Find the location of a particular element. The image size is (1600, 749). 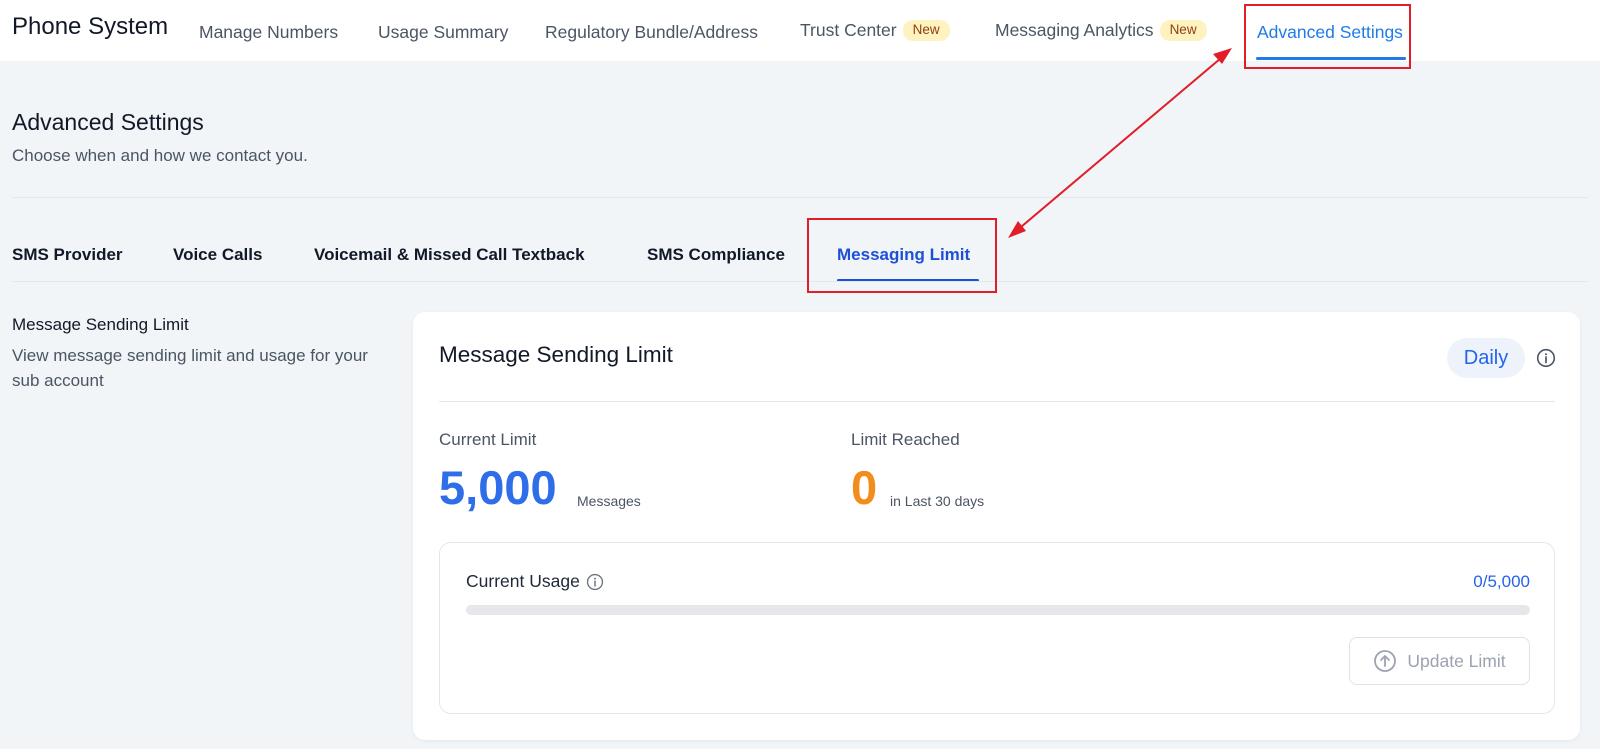

usage-label-text: Current Usage is located at coordinates (523, 581).